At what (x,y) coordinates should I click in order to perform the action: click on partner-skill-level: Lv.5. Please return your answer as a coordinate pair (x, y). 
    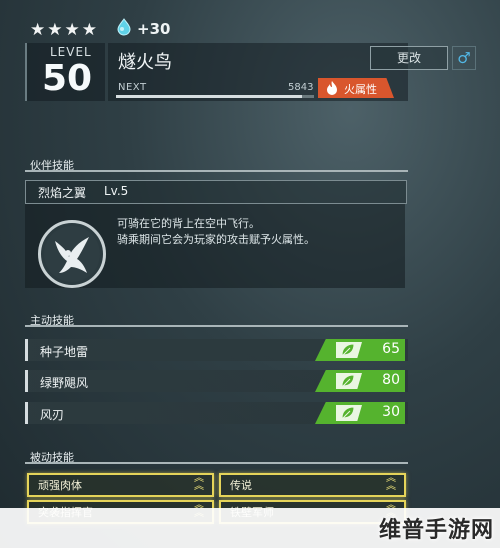
    Looking at the image, I should click on (116, 191).